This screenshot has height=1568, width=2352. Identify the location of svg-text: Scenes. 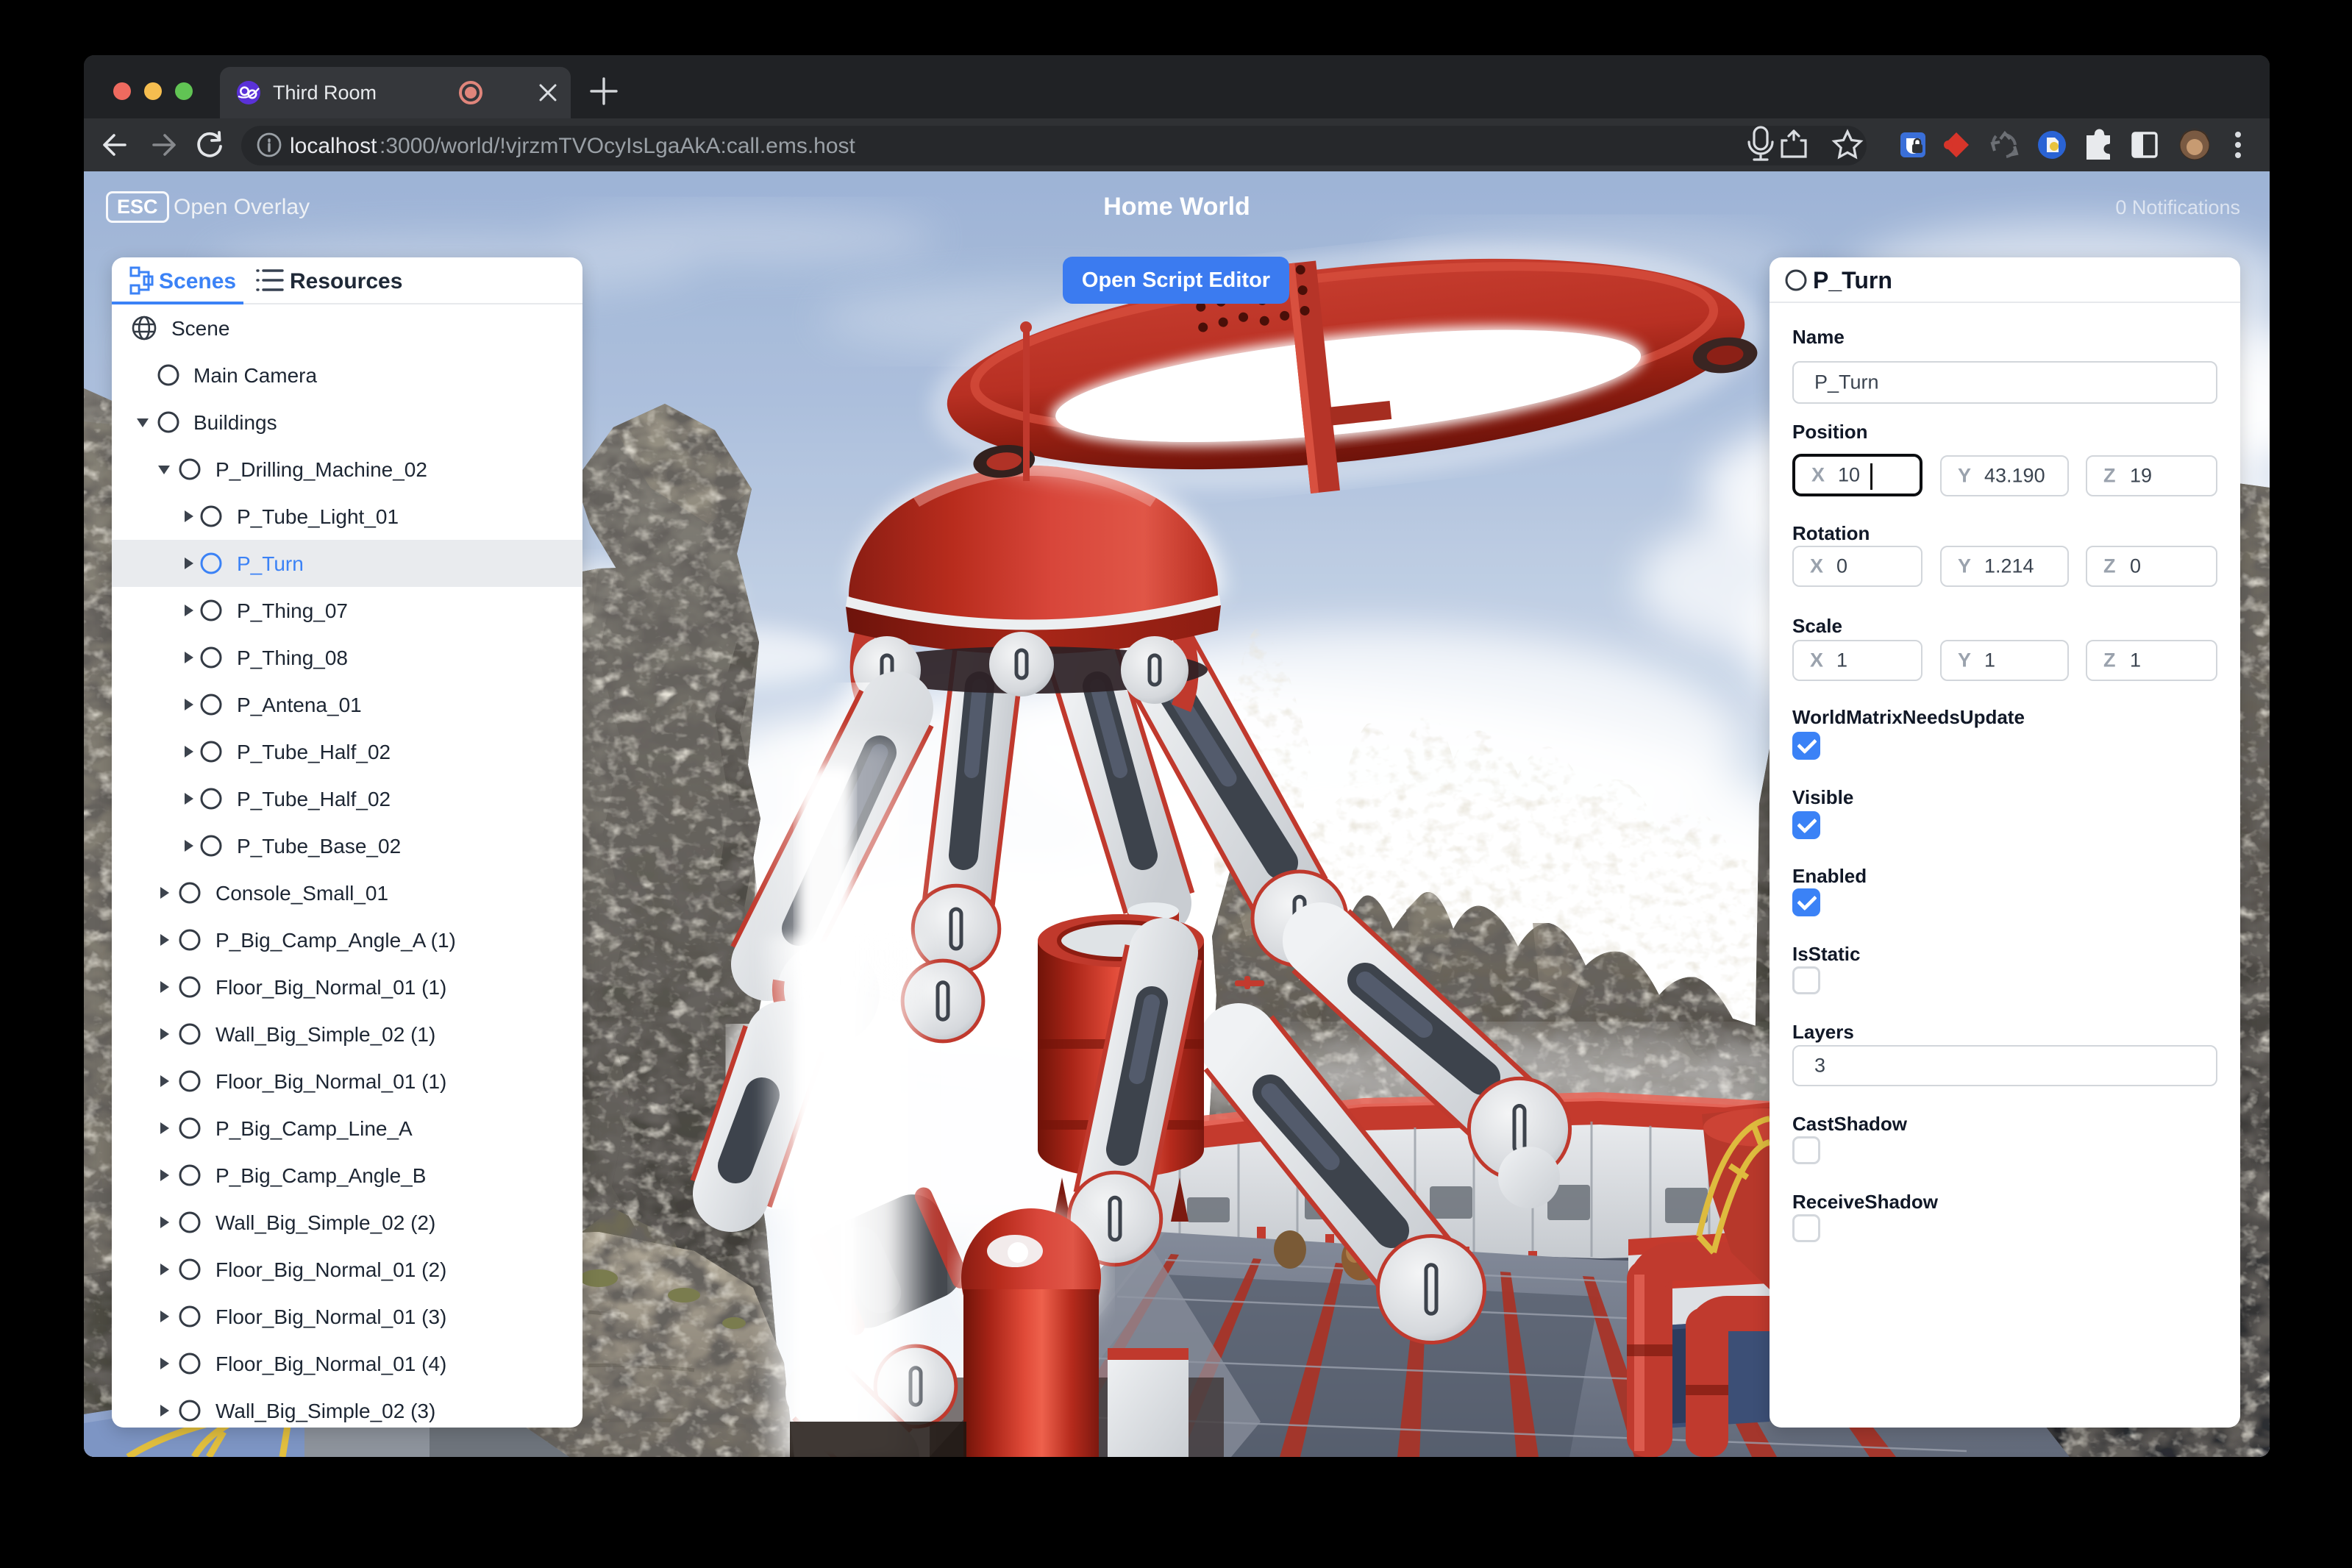
(197, 281).